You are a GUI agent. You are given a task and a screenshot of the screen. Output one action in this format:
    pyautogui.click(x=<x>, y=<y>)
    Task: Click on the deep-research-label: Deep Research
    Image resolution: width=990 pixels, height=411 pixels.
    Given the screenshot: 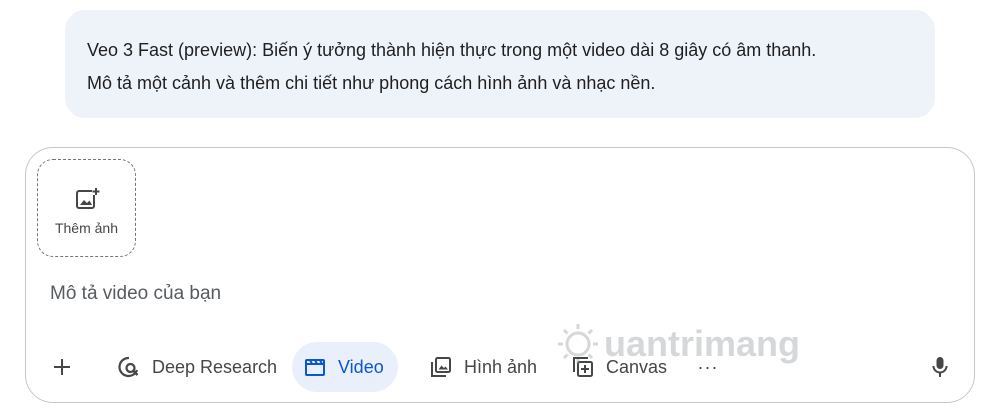 What is the action you would take?
    pyautogui.click(x=215, y=366)
    